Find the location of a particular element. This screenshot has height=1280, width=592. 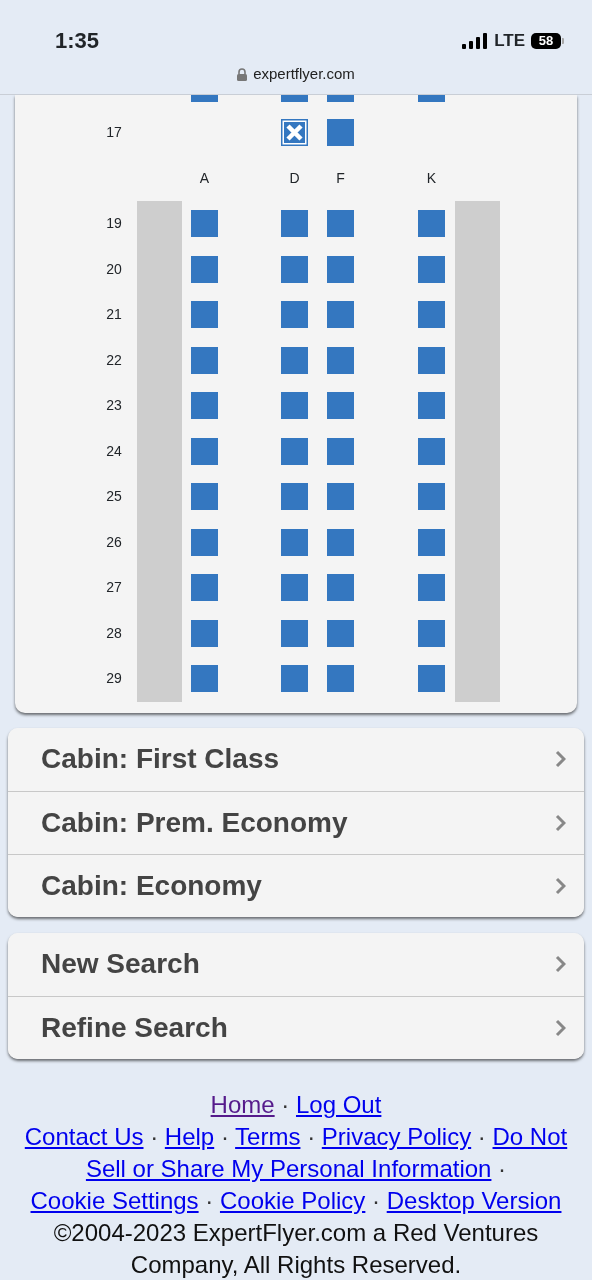

row-number: 27 is located at coordinates (114, 588).